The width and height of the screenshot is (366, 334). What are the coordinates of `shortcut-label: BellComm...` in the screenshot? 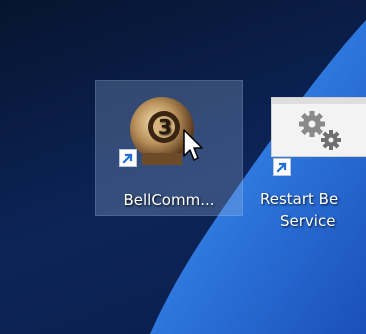 It's located at (169, 200).